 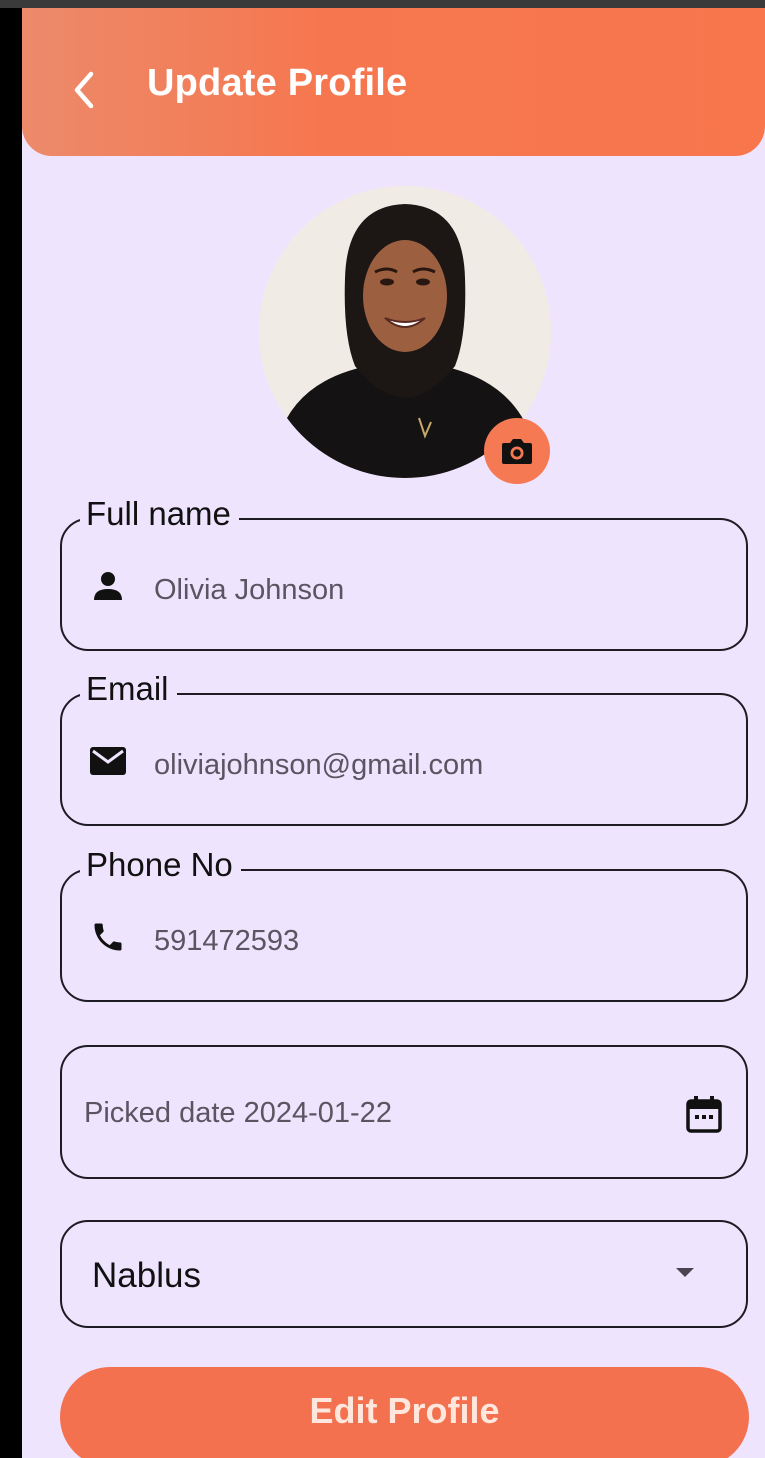 What do you see at coordinates (318, 765) in the screenshot?
I see `email-input: oliviajohnson@gmail.com` at bounding box center [318, 765].